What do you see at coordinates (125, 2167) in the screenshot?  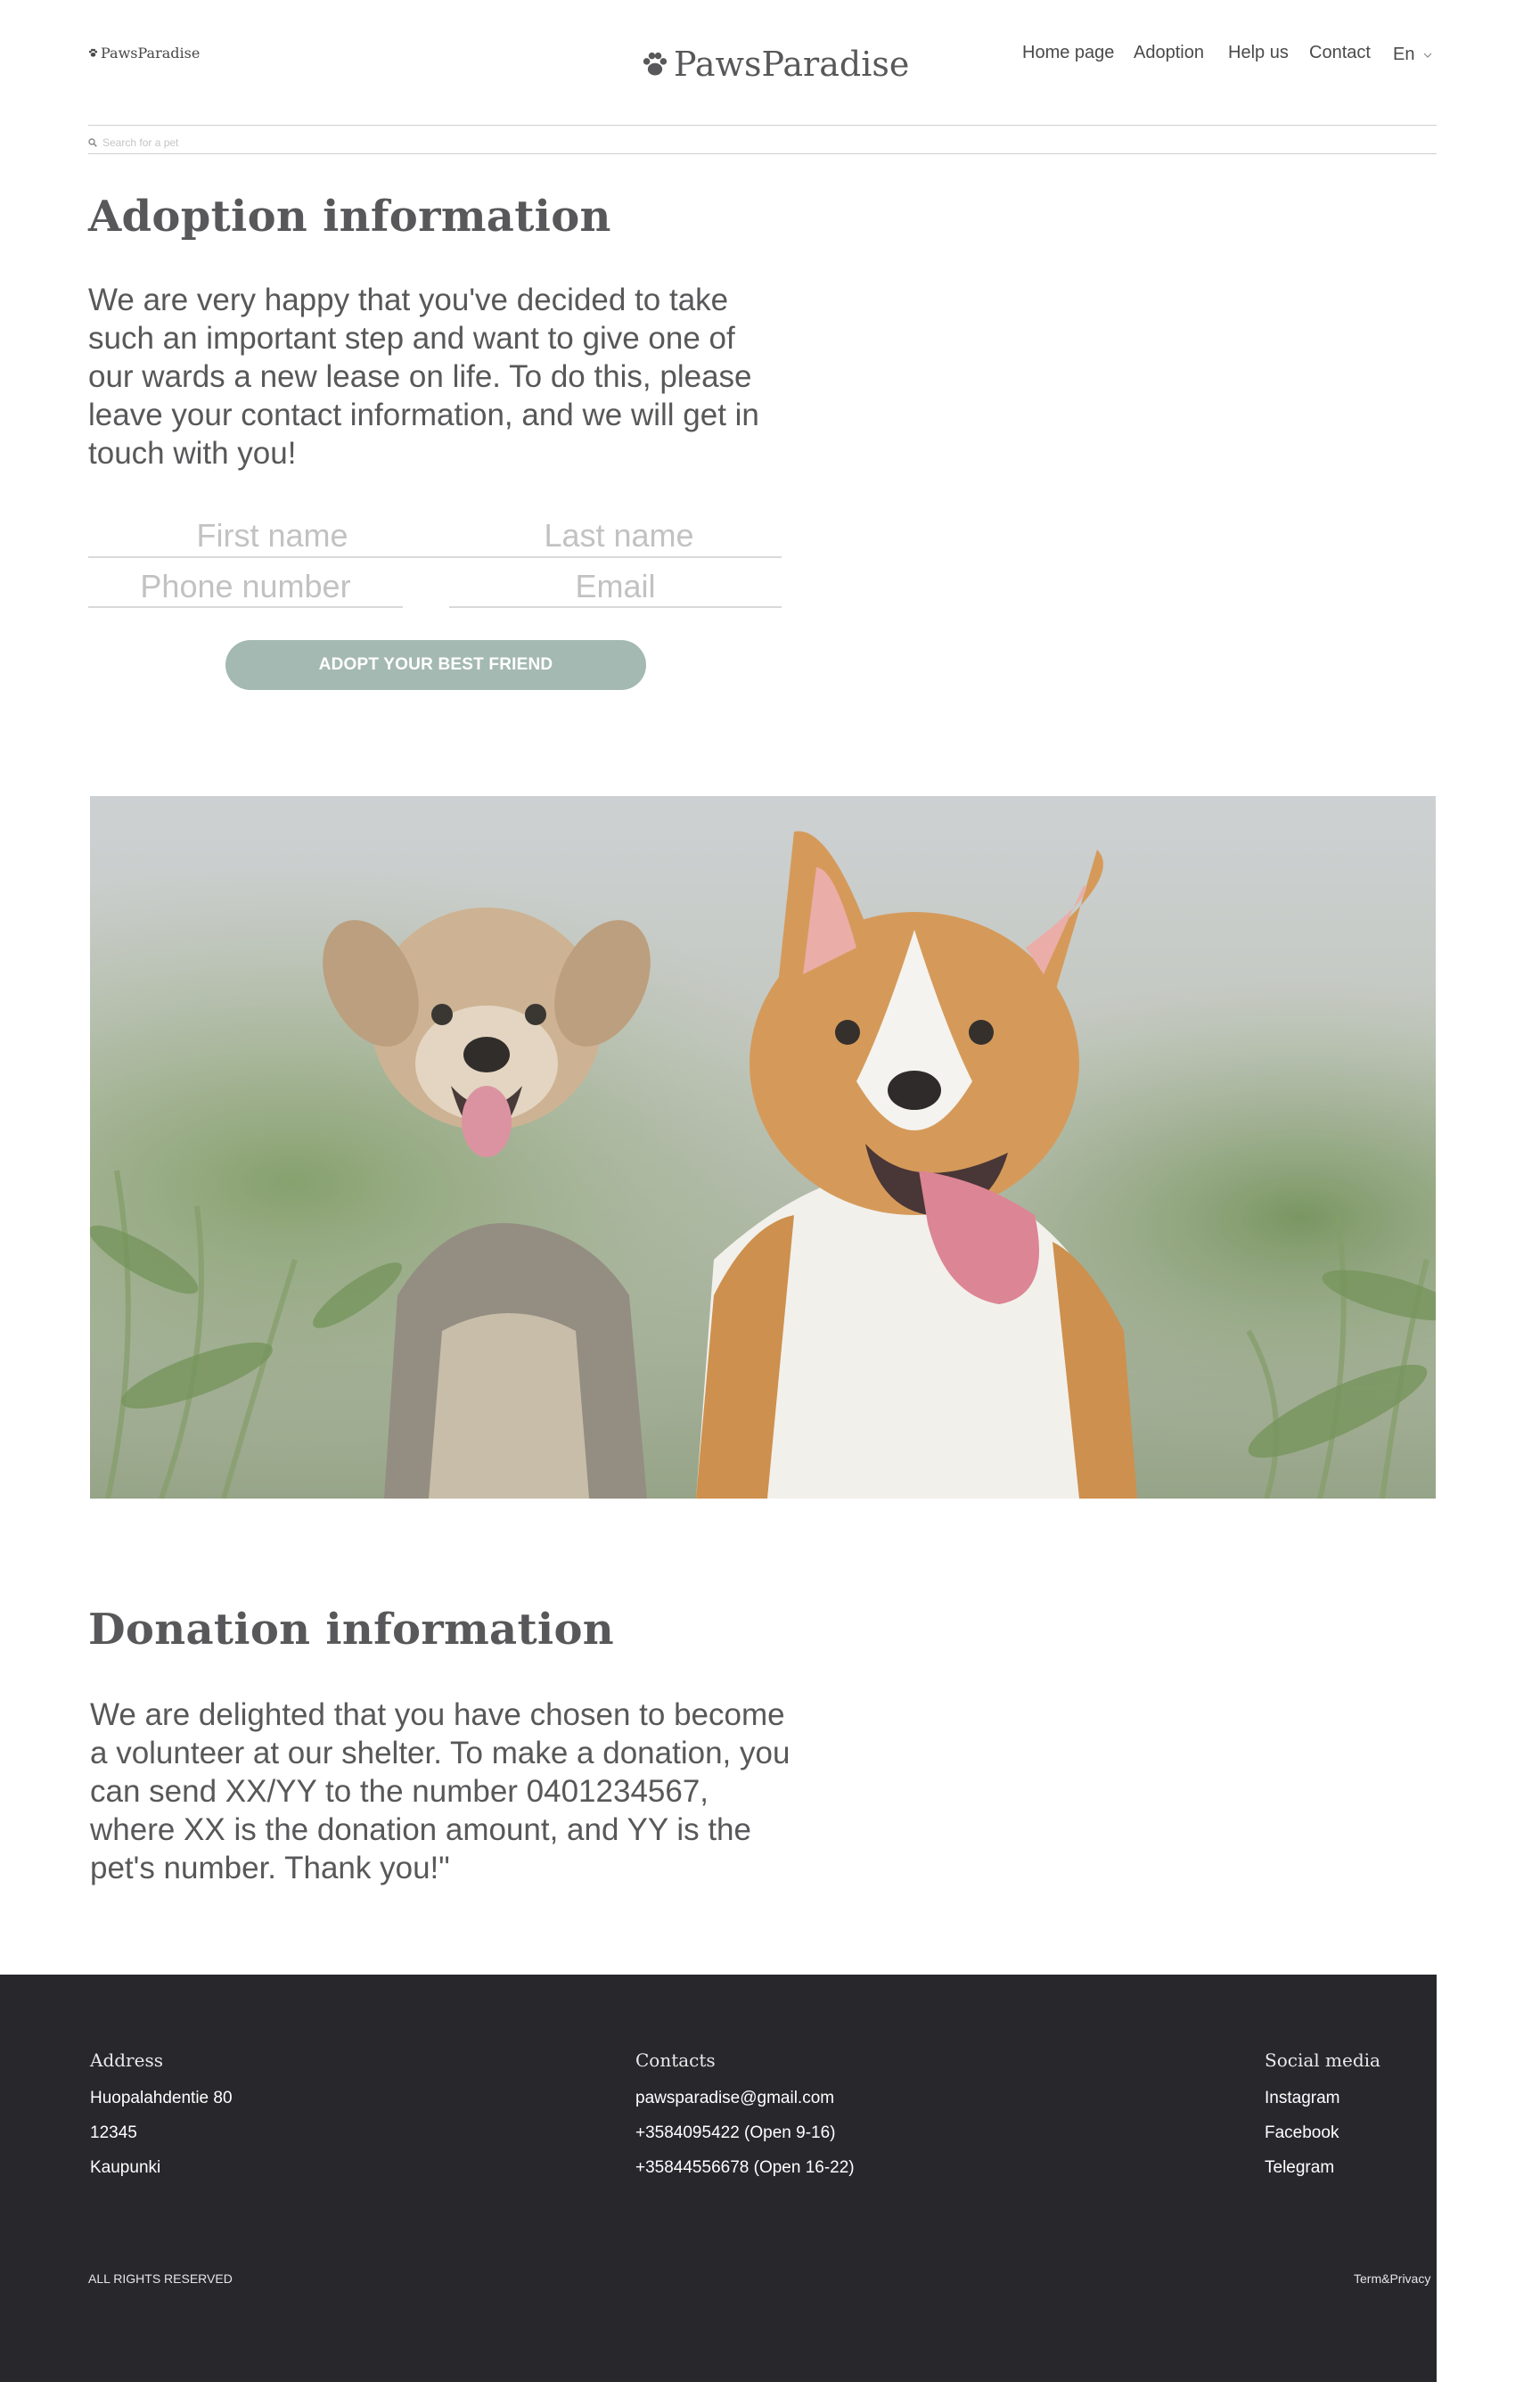 I see `footer-address-line: Kaupunki` at bounding box center [125, 2167].